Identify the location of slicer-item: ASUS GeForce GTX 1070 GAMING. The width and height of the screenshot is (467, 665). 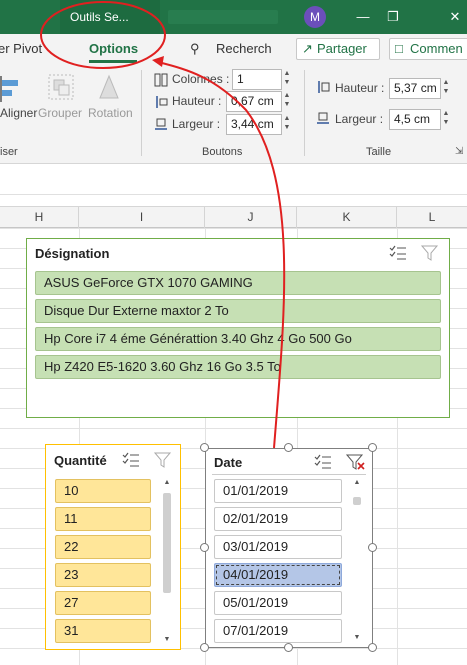
(238, 283).